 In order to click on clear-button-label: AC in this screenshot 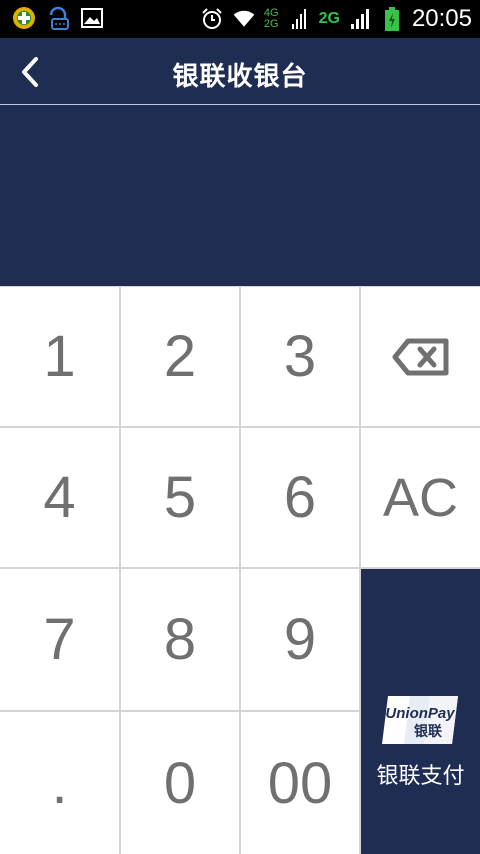, I will do `click(420, 497)`.